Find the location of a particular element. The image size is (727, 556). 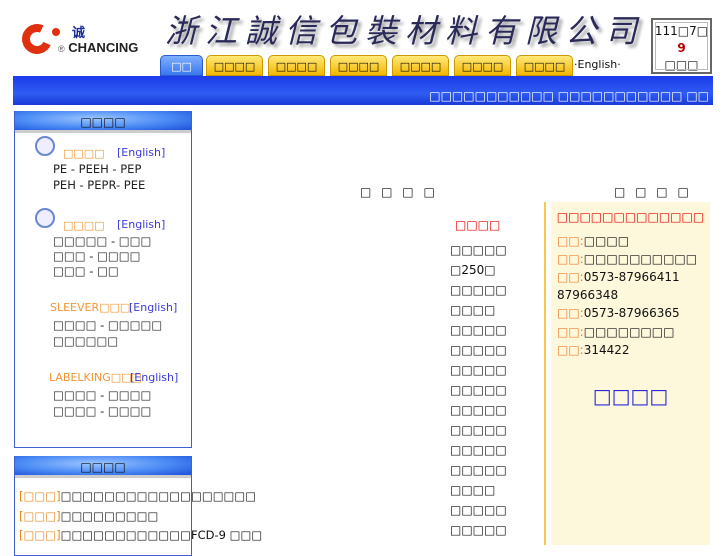

date-weekday: □□□ is located at coordinates (681, 65).